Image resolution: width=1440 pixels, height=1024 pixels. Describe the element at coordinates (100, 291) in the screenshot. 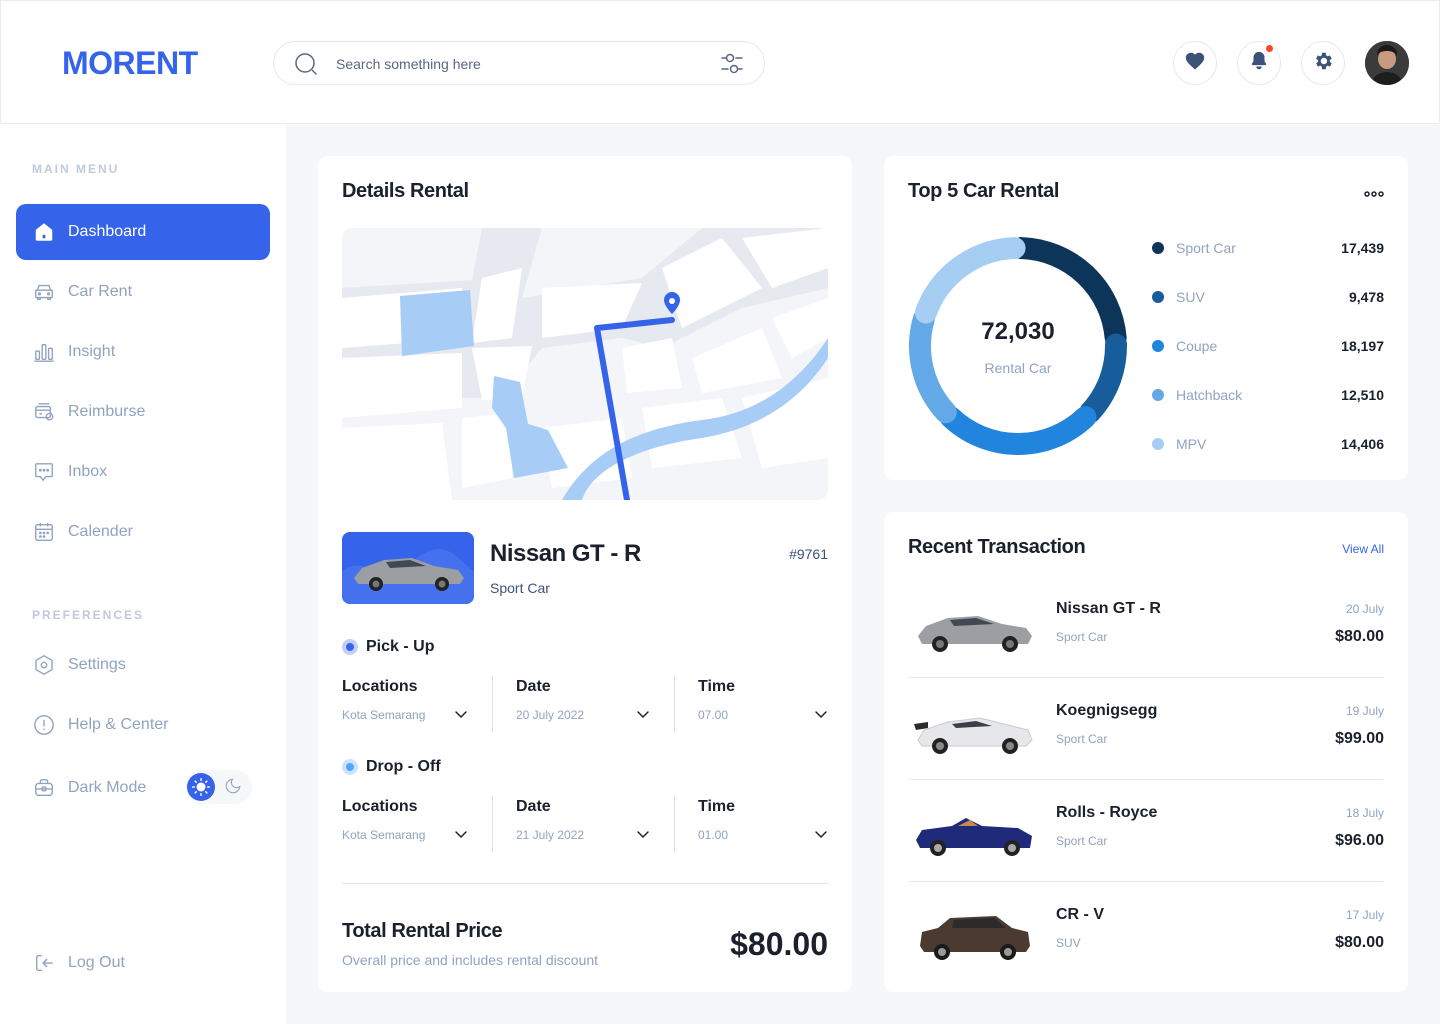

I see `sidebar-item-label: Car Rent` at that location.